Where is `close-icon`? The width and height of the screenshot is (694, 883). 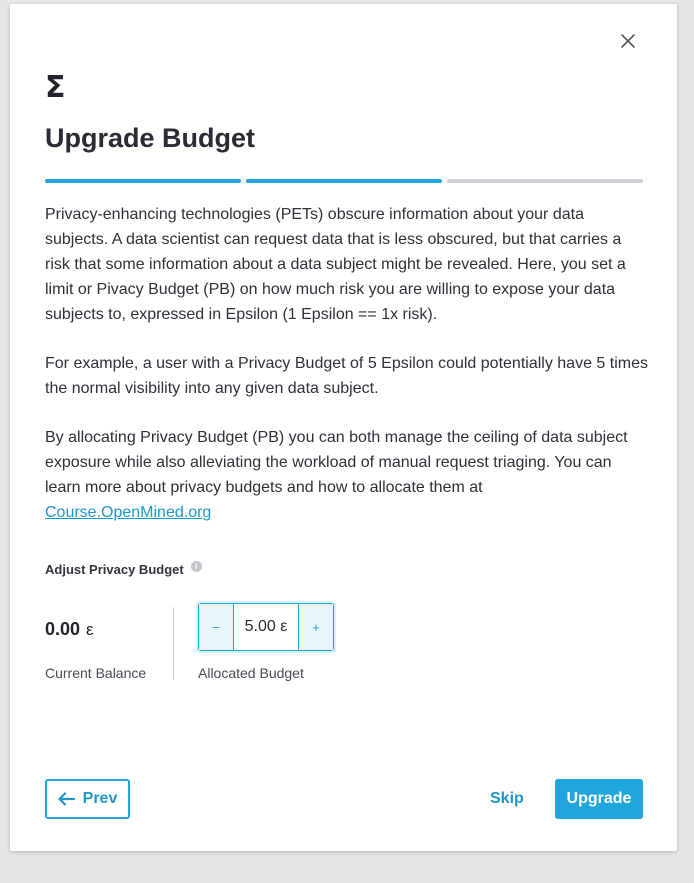
close-icon is located at coordinates (628, 41).